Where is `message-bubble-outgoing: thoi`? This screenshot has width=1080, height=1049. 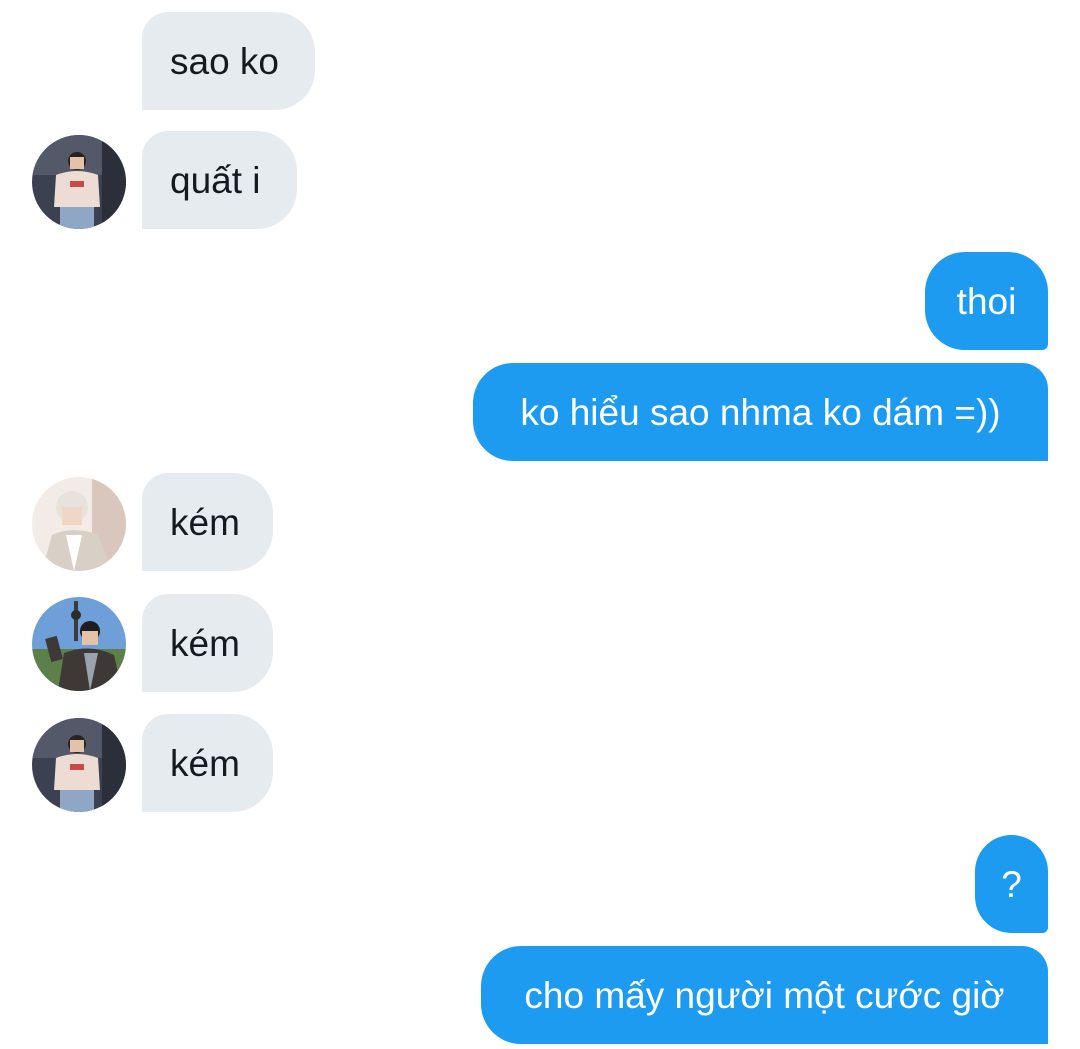 message-bubble-outgoing: thoi is located at coordinates (986, 301).